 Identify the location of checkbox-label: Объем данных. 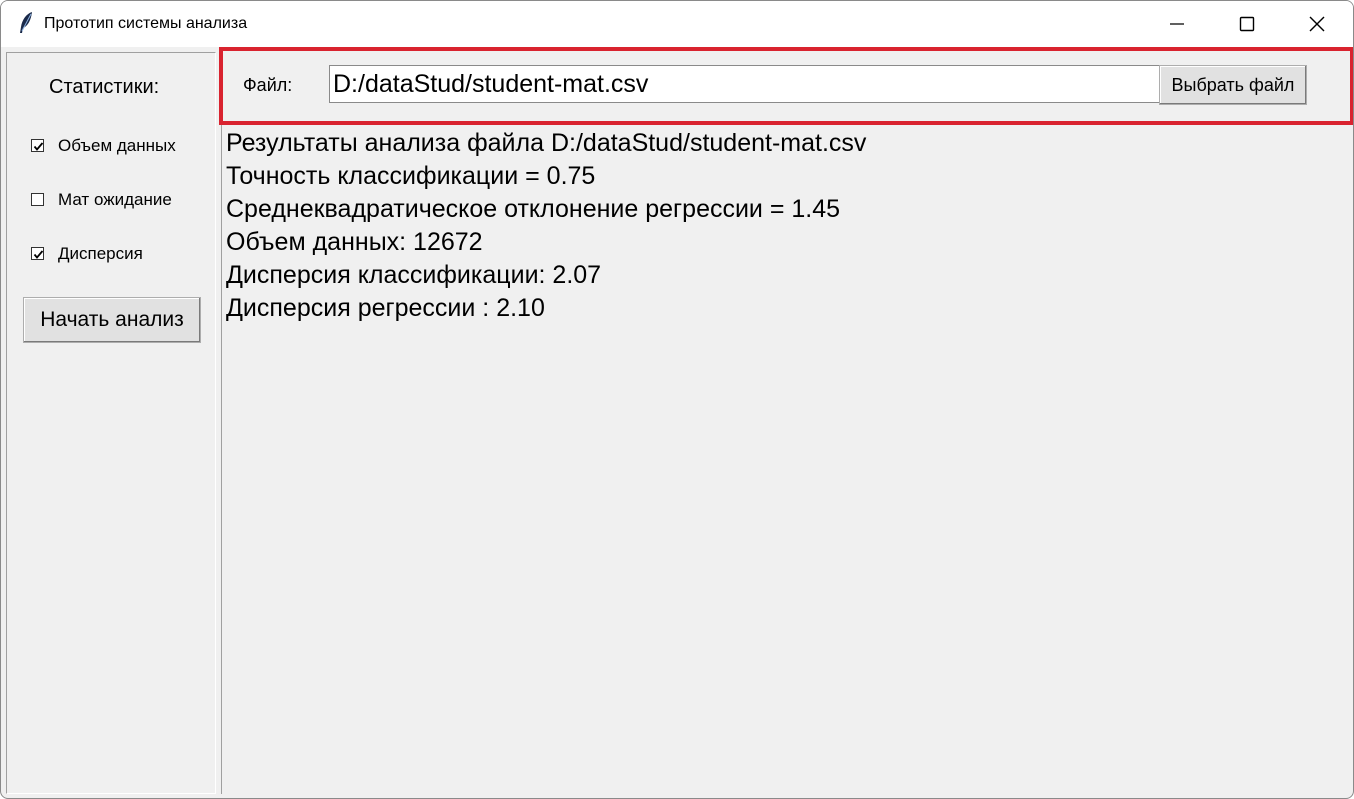
(117, 146).